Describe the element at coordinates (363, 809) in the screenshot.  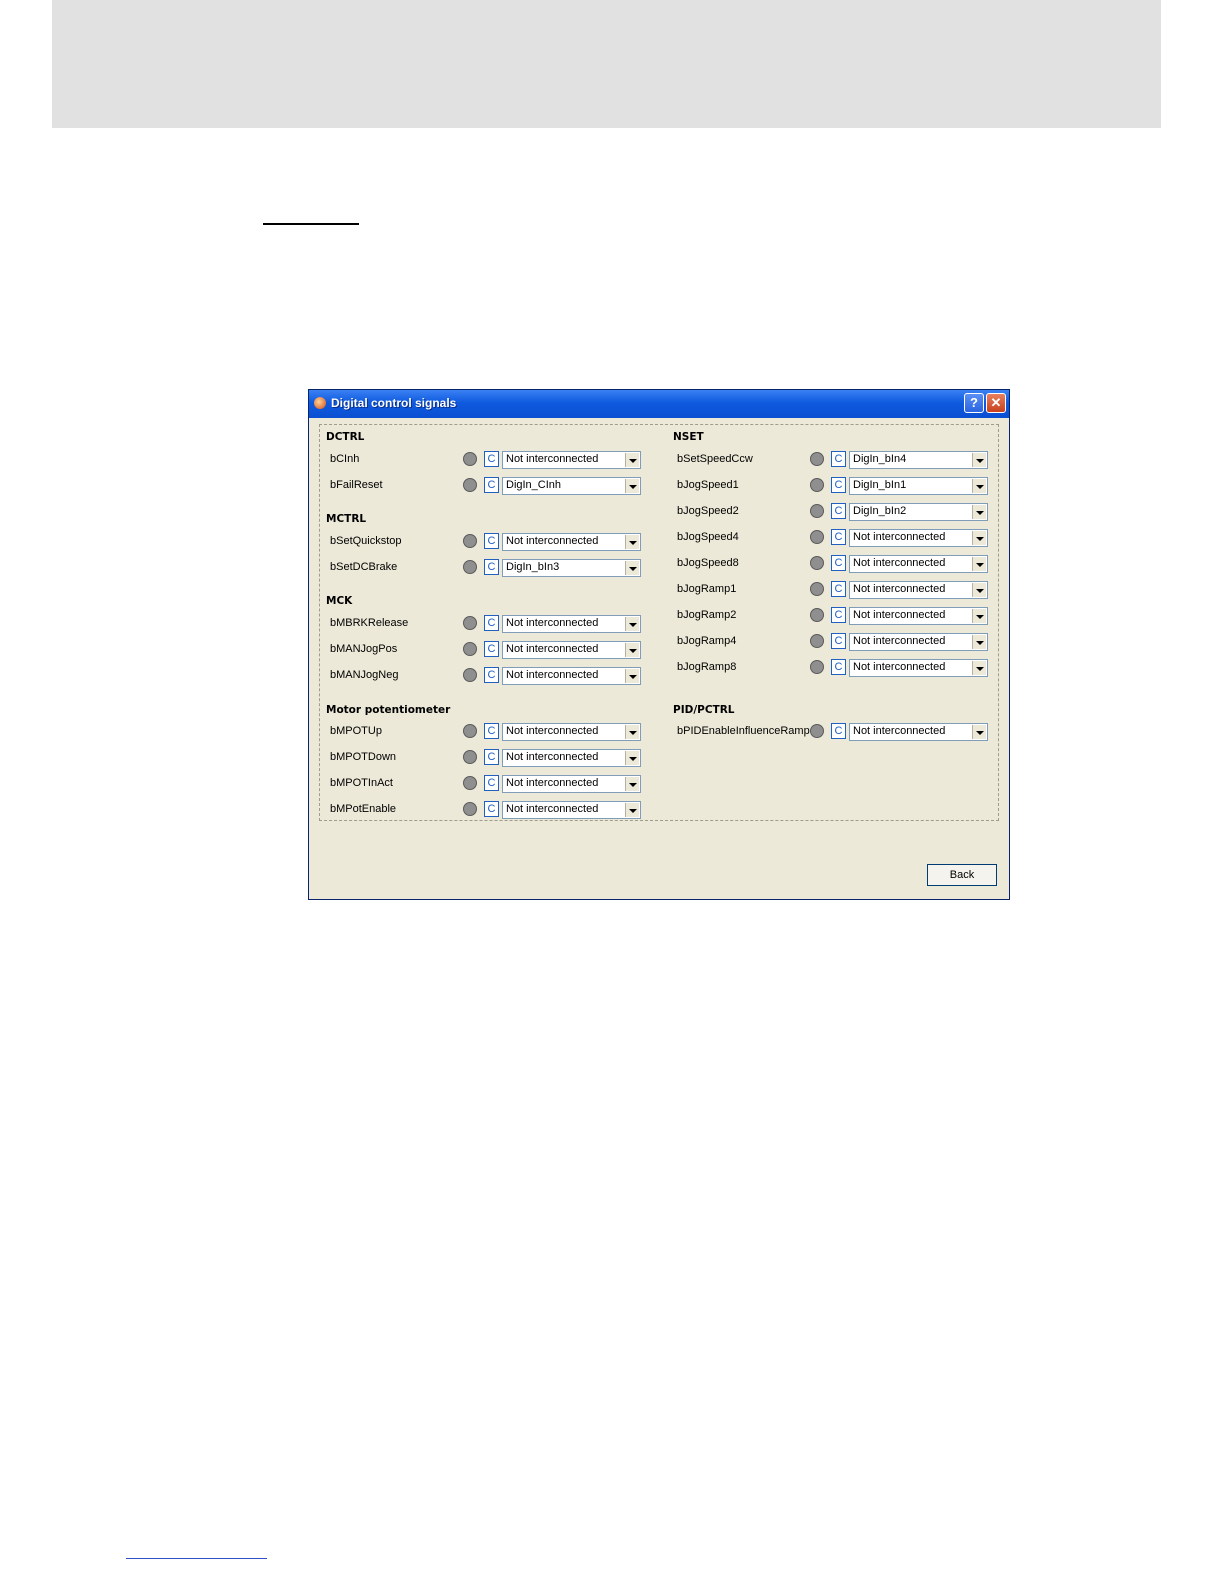
I see `signal-label: bMPotEnable` at that location.